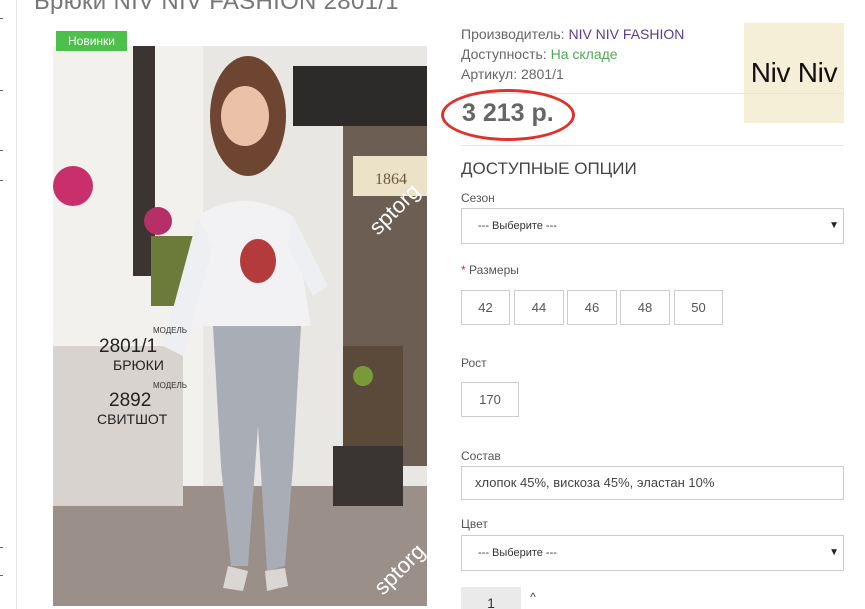 The image size is (865, 609). I want to click on brand-logo: Niv Niv, so click(794, 73).